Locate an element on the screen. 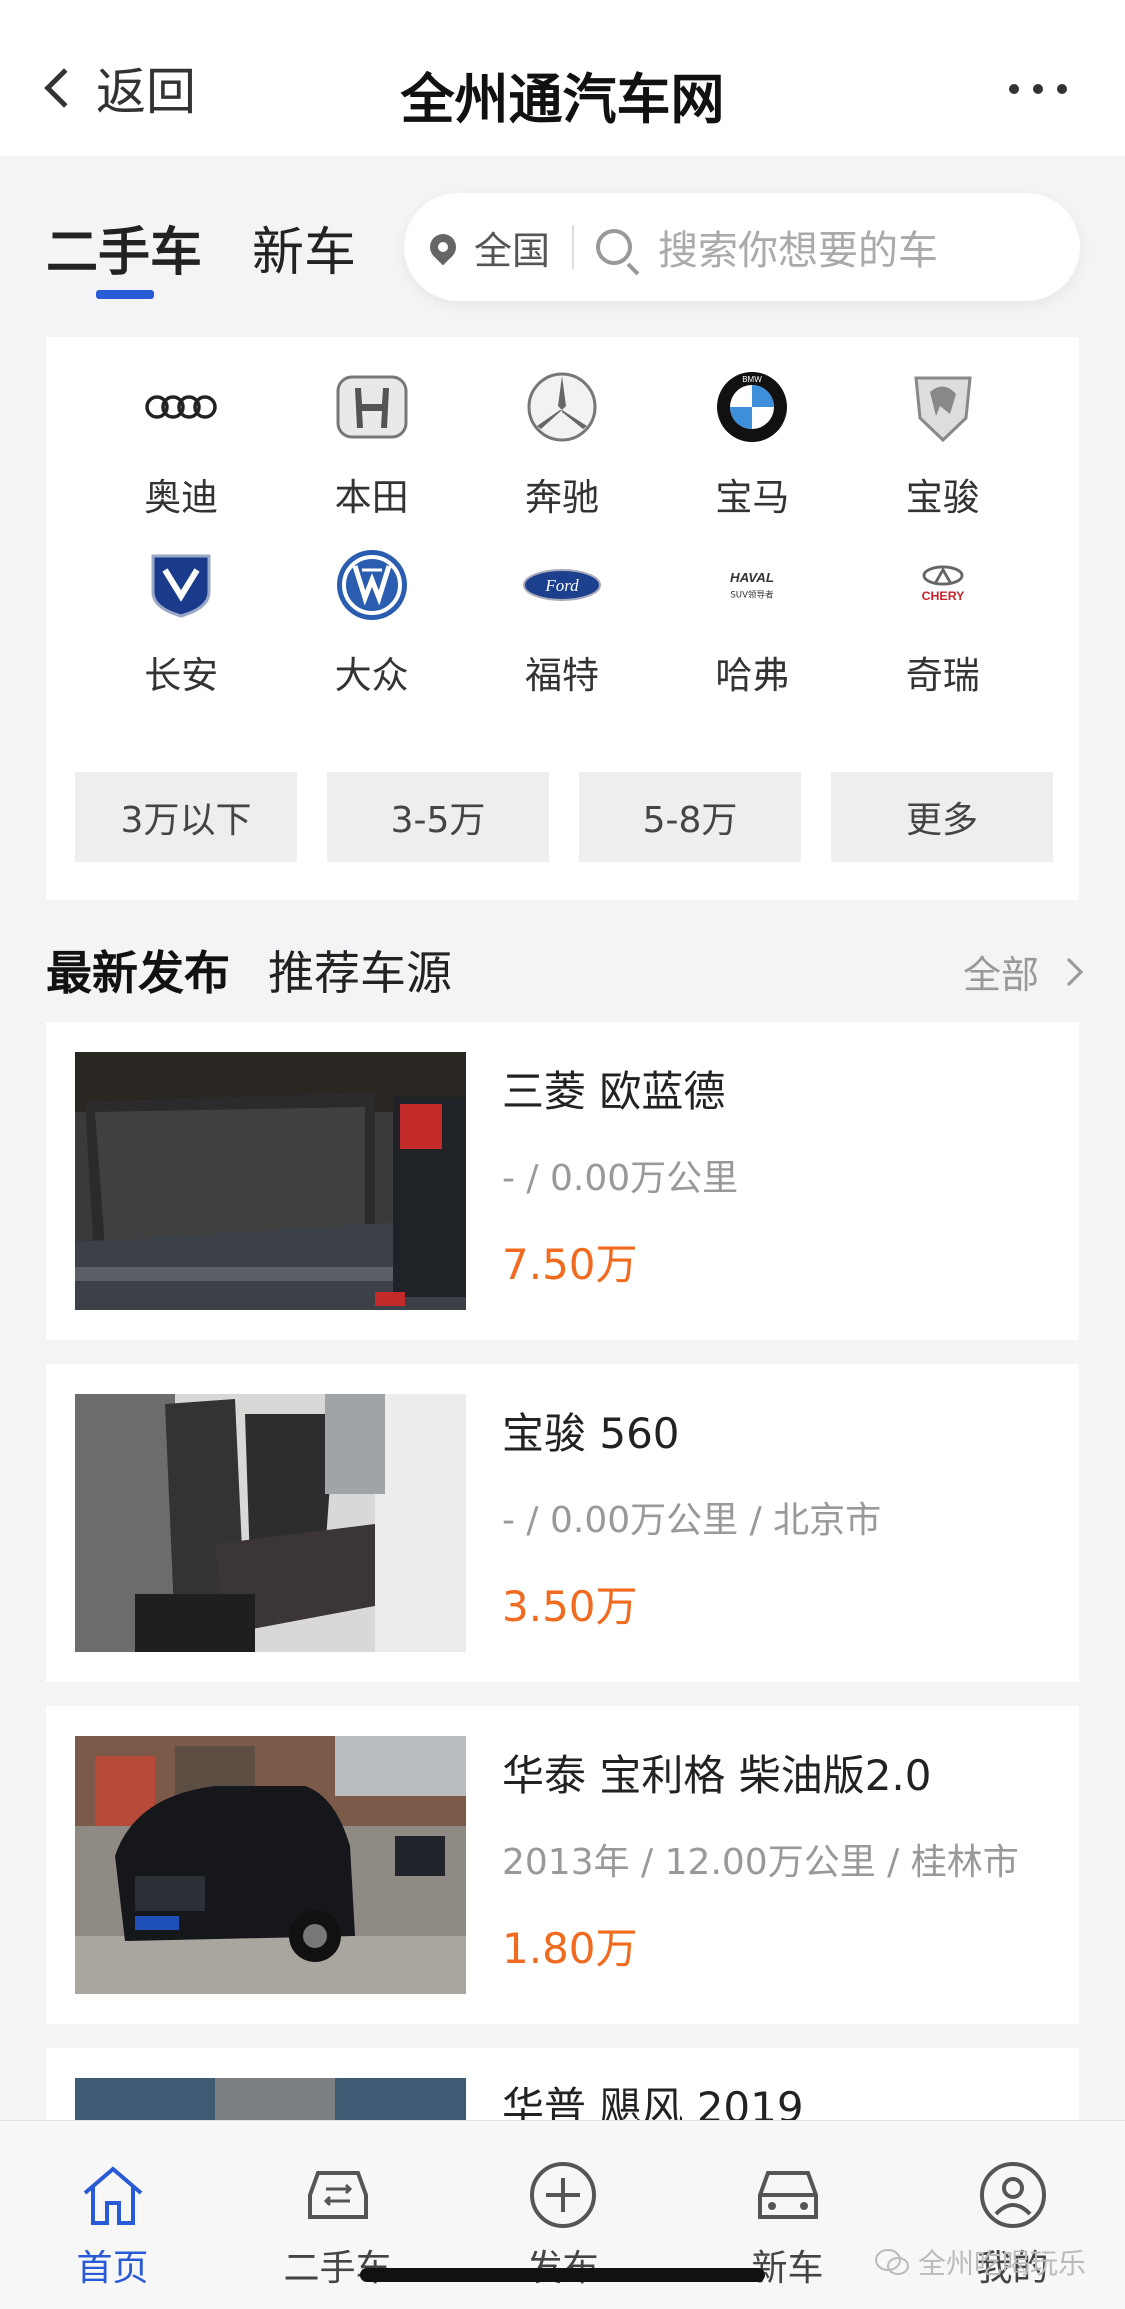  car-title: 华泰 宝利格 柴油版2.0 is located at coordinates (717, 1775).